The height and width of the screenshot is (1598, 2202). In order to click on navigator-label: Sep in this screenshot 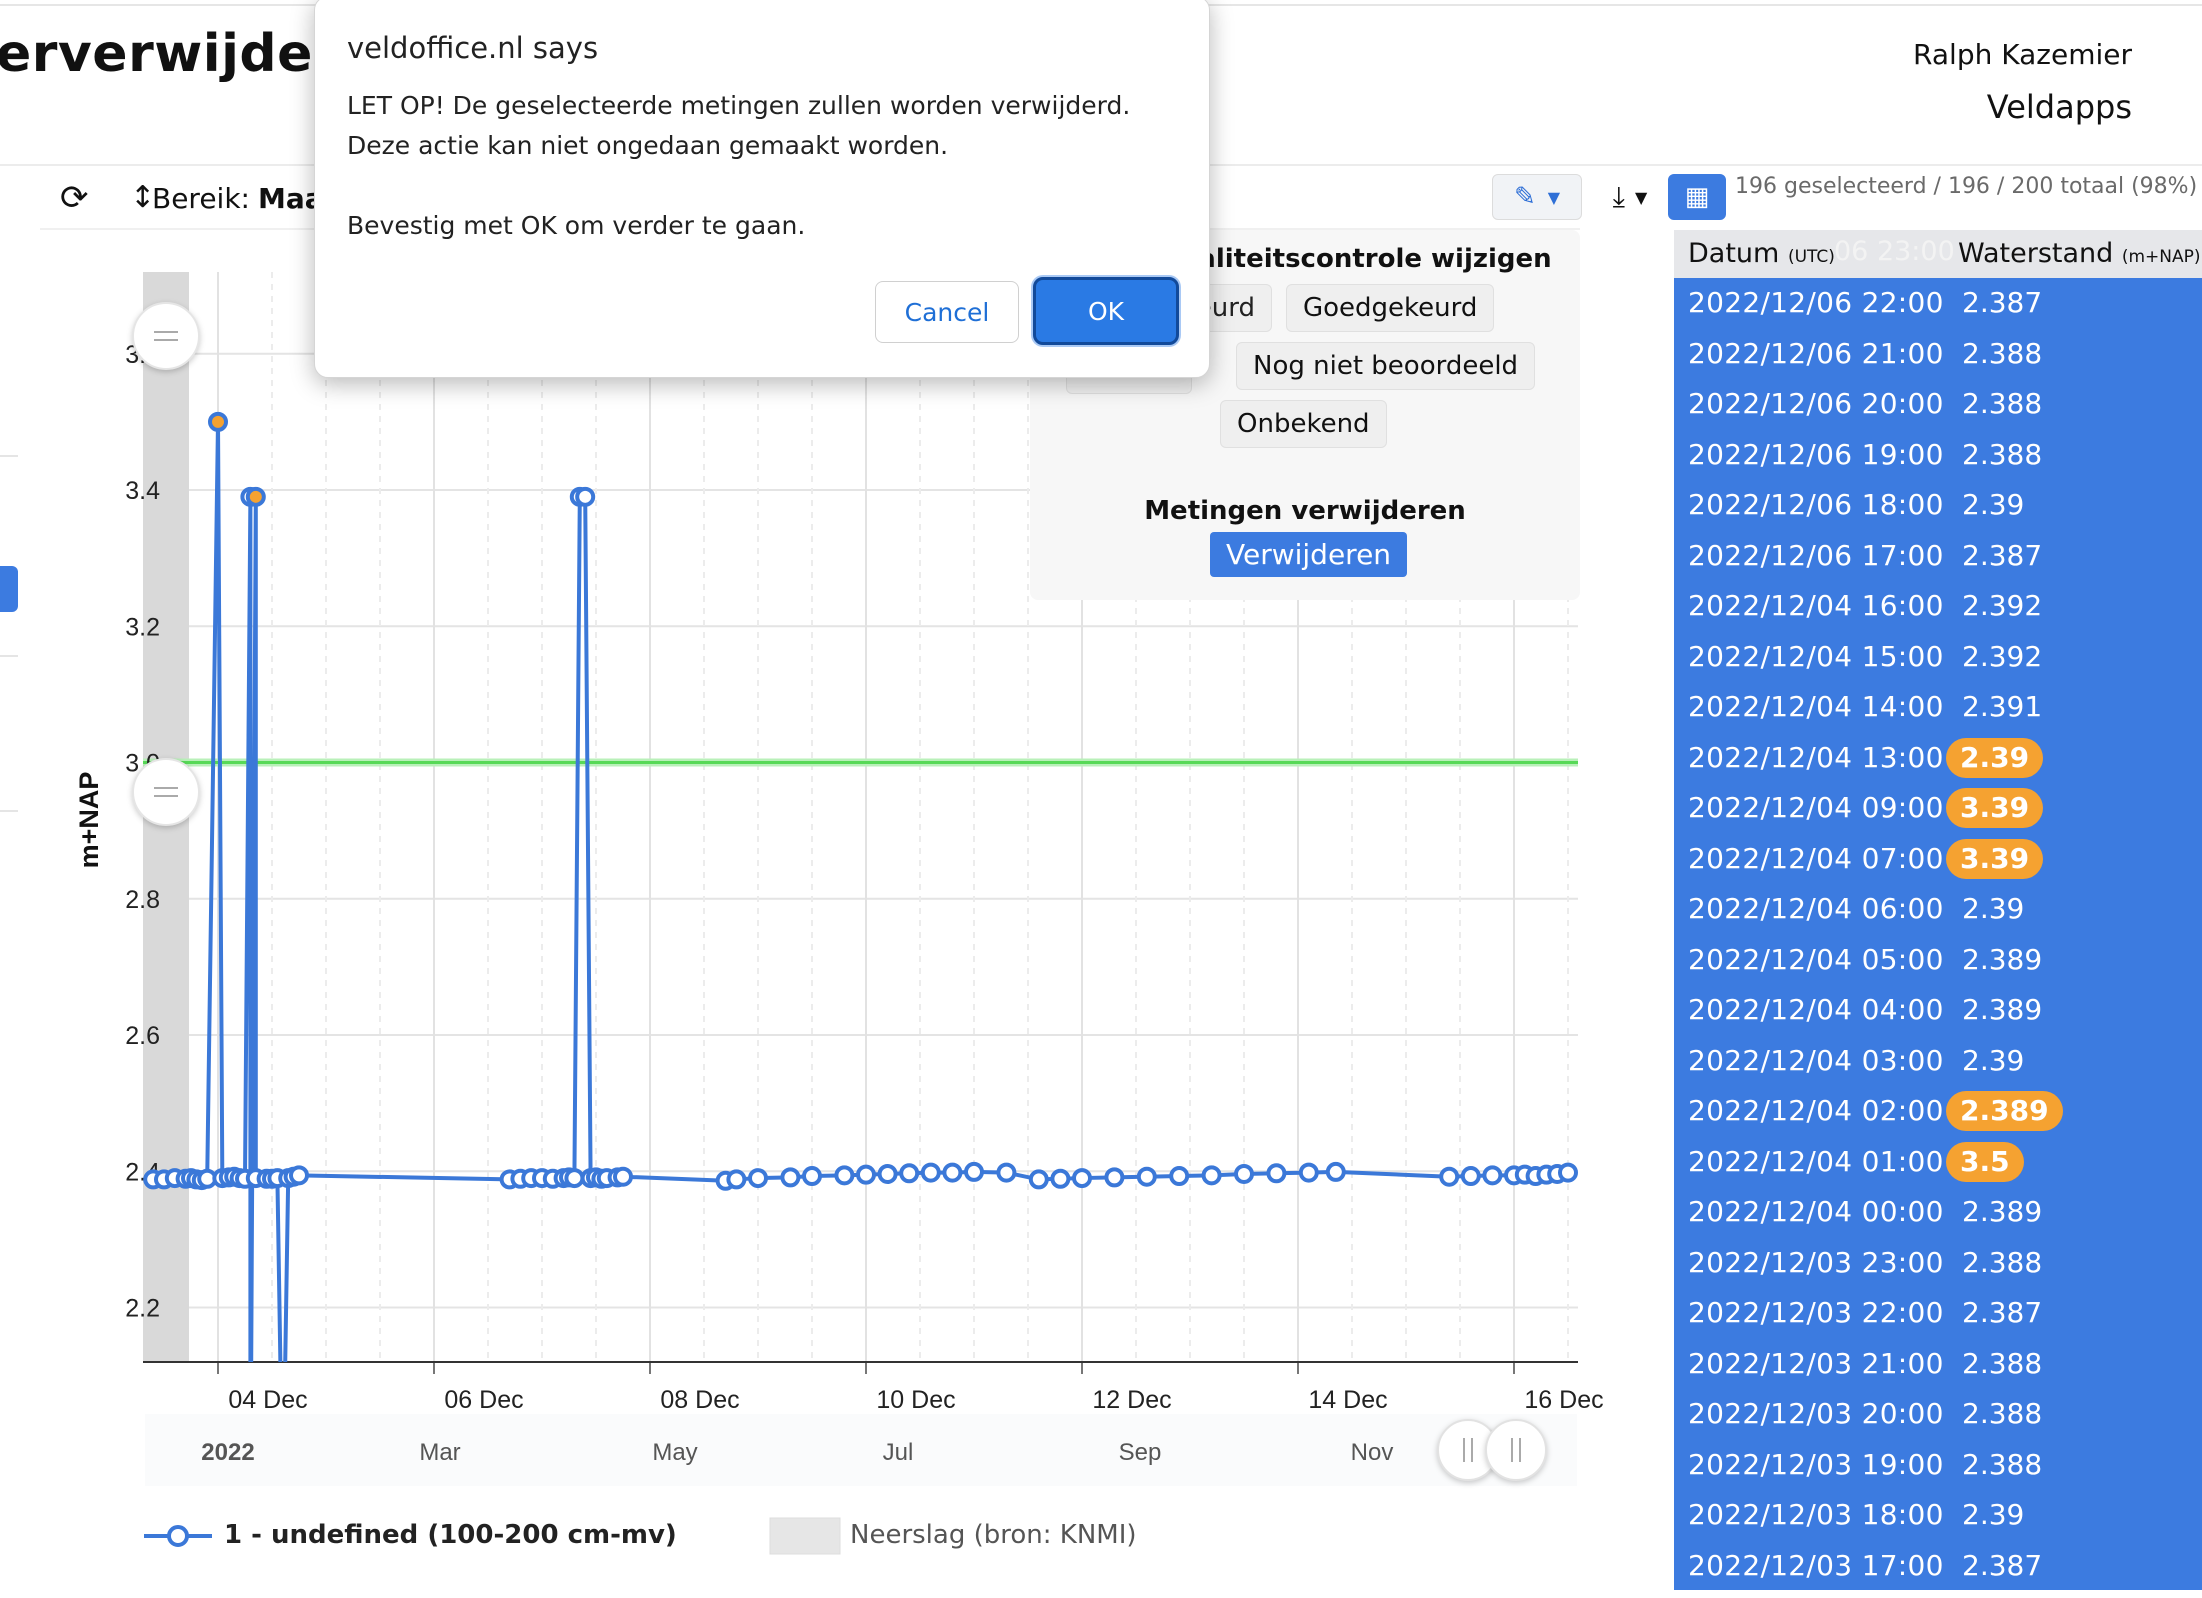, I will do `click(1140, 1452)`.